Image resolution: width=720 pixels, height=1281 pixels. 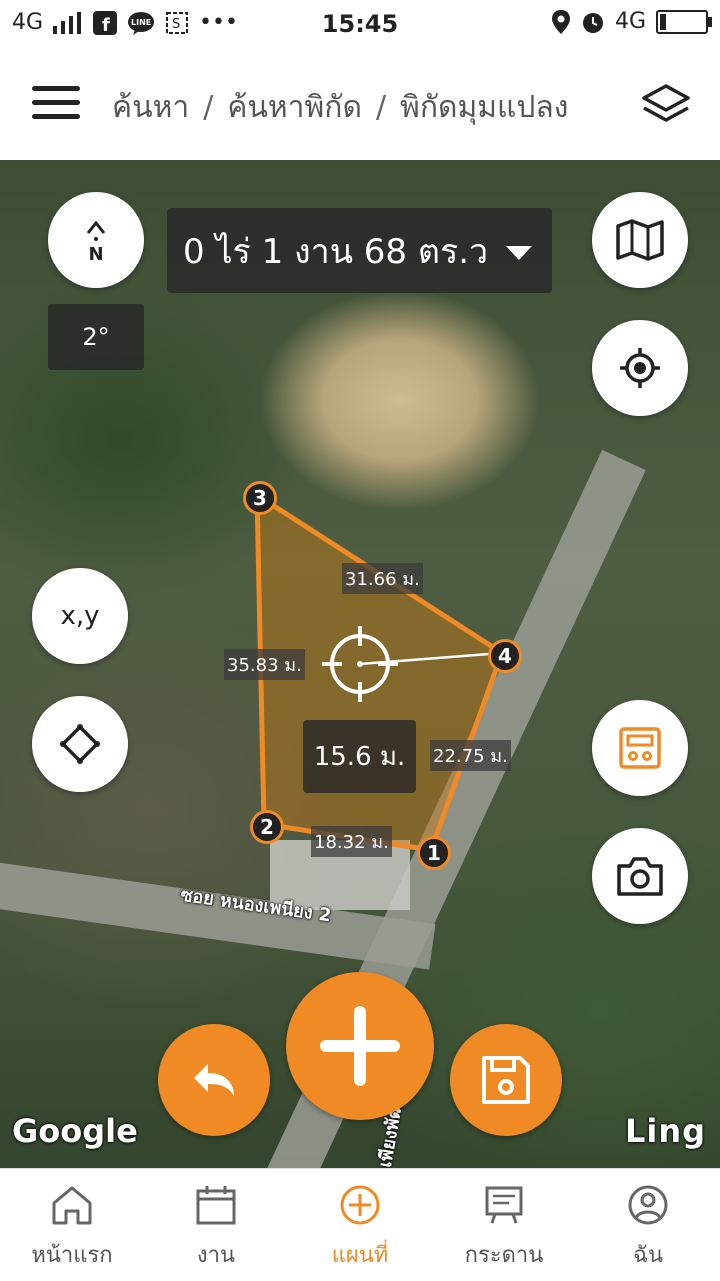 What do you see at coordinates (360, 1255) in the screenshot?
I see `tab-label: แผนที่` at bounding box center [360, 1255].